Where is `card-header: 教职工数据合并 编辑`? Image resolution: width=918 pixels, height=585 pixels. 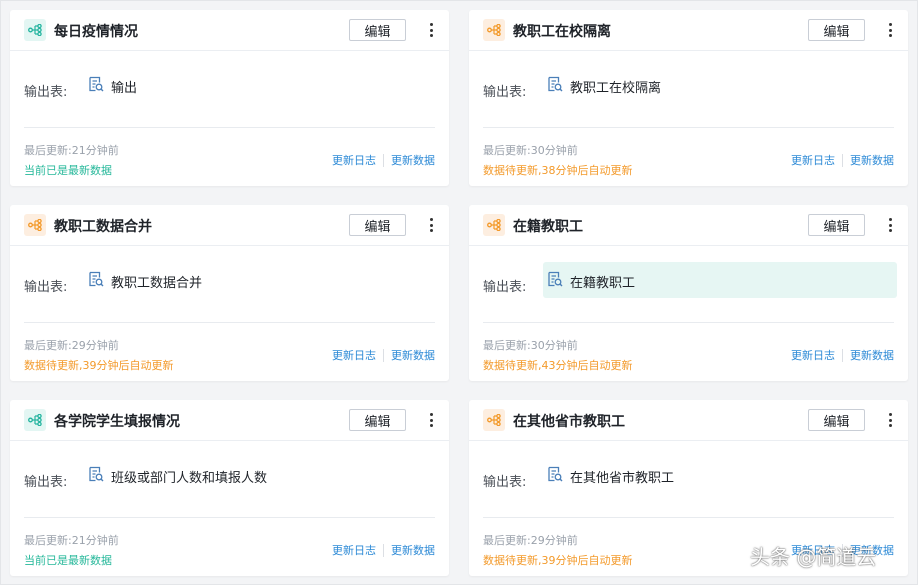
card-header: 教职工数据合并 编辑 is located at coordinates (229, 225).